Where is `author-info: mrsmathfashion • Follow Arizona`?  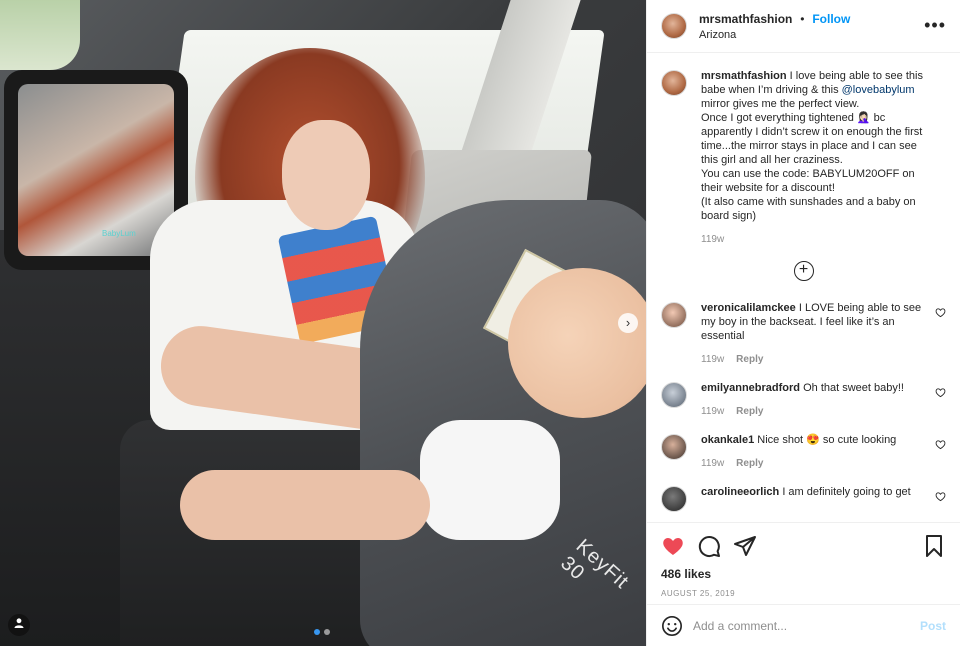 author-info: mrsmathfashion • Follow Arizona is located at coordinates (774, 26).